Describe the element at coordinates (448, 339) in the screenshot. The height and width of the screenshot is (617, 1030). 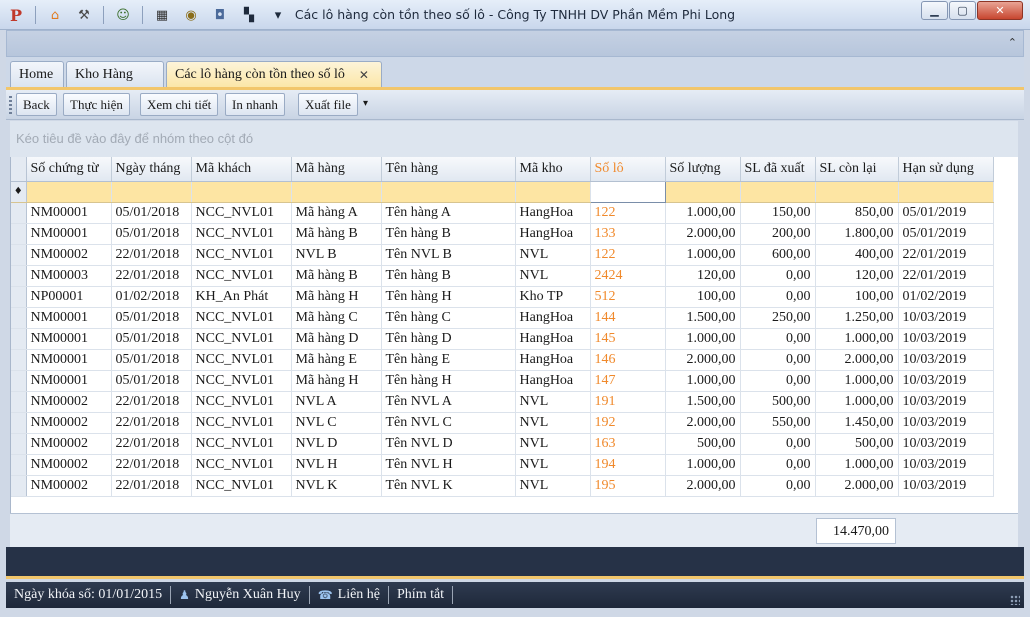
I see `col-ten-hang-cell: Tên hàng D` at that location.